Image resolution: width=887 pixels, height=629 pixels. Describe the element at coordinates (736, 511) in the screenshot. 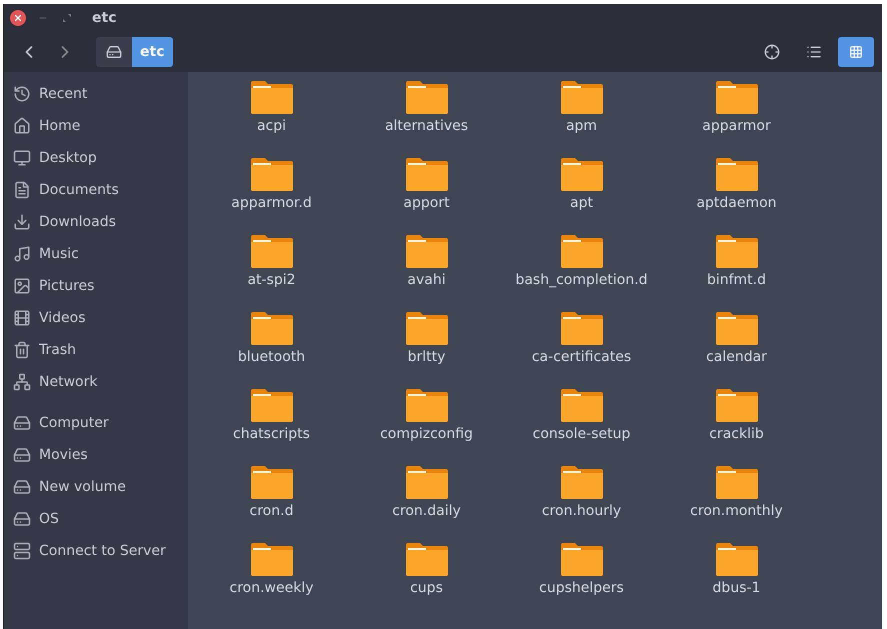

I see `folder-name: cron.monthly` at that location.